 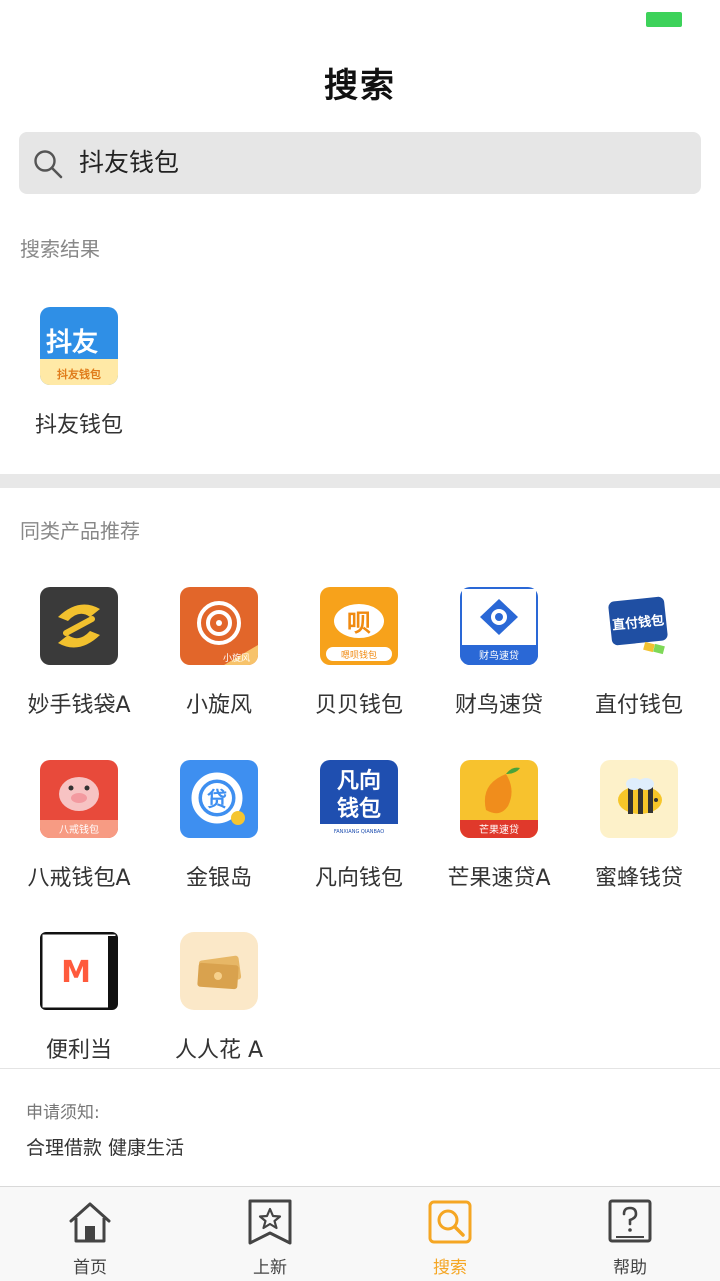 I want to click on app-name: 小旋风, so click(x=218, y=705).